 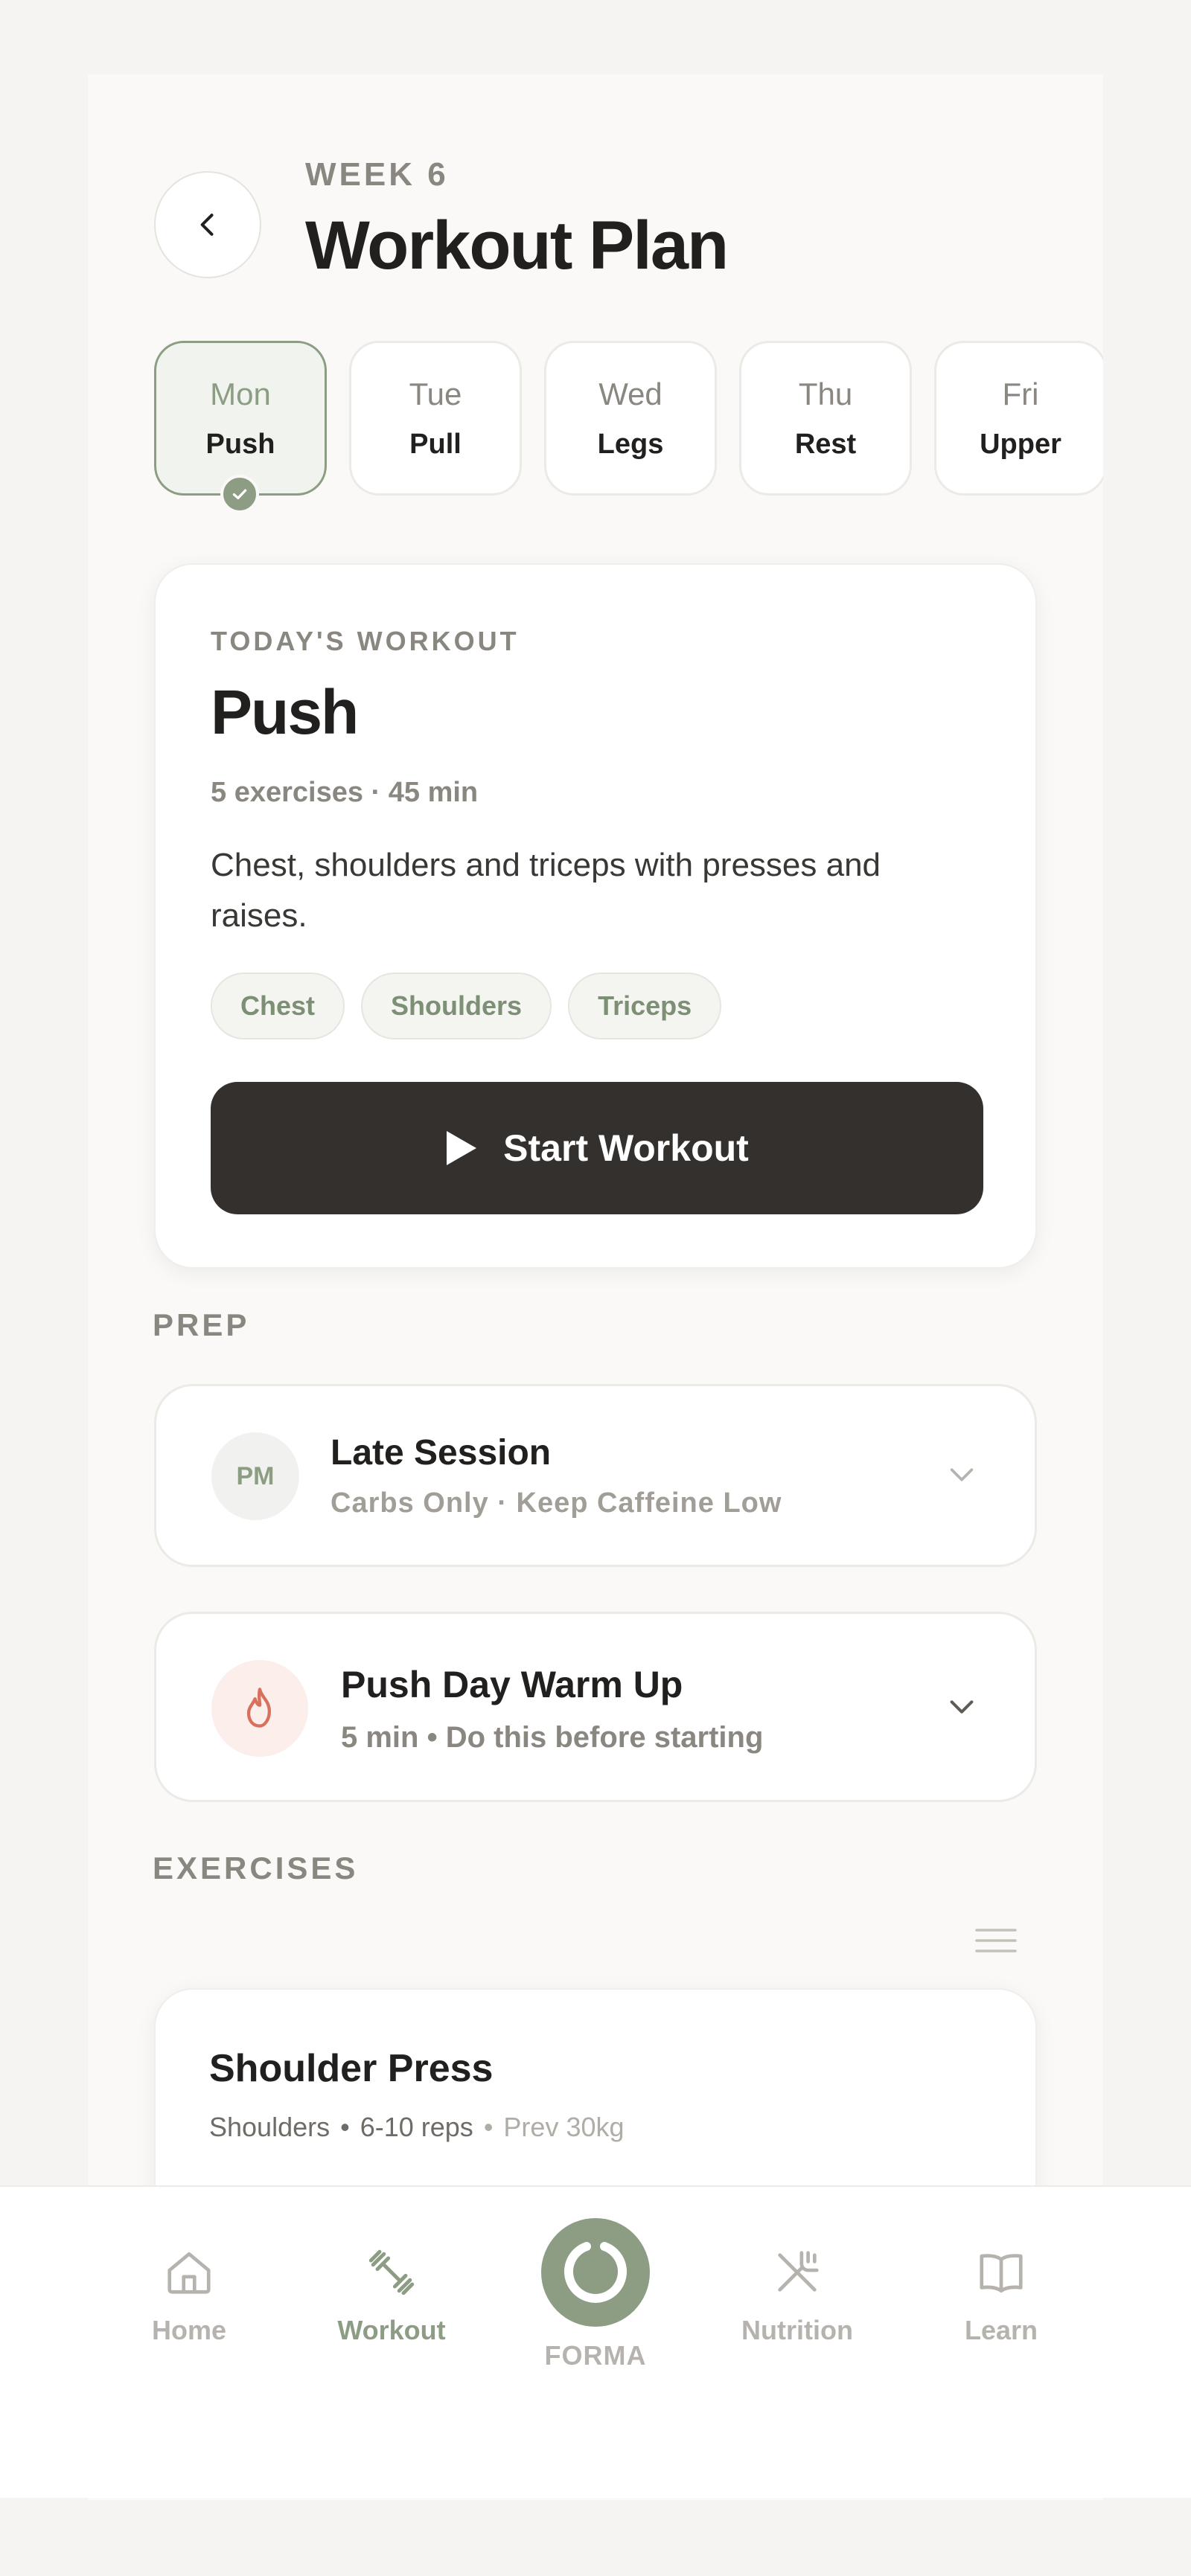 What do you see at coordinates (1020, 393) in the screenshot?
I see `day-name: Fri` at bounding box center [1020, 393].